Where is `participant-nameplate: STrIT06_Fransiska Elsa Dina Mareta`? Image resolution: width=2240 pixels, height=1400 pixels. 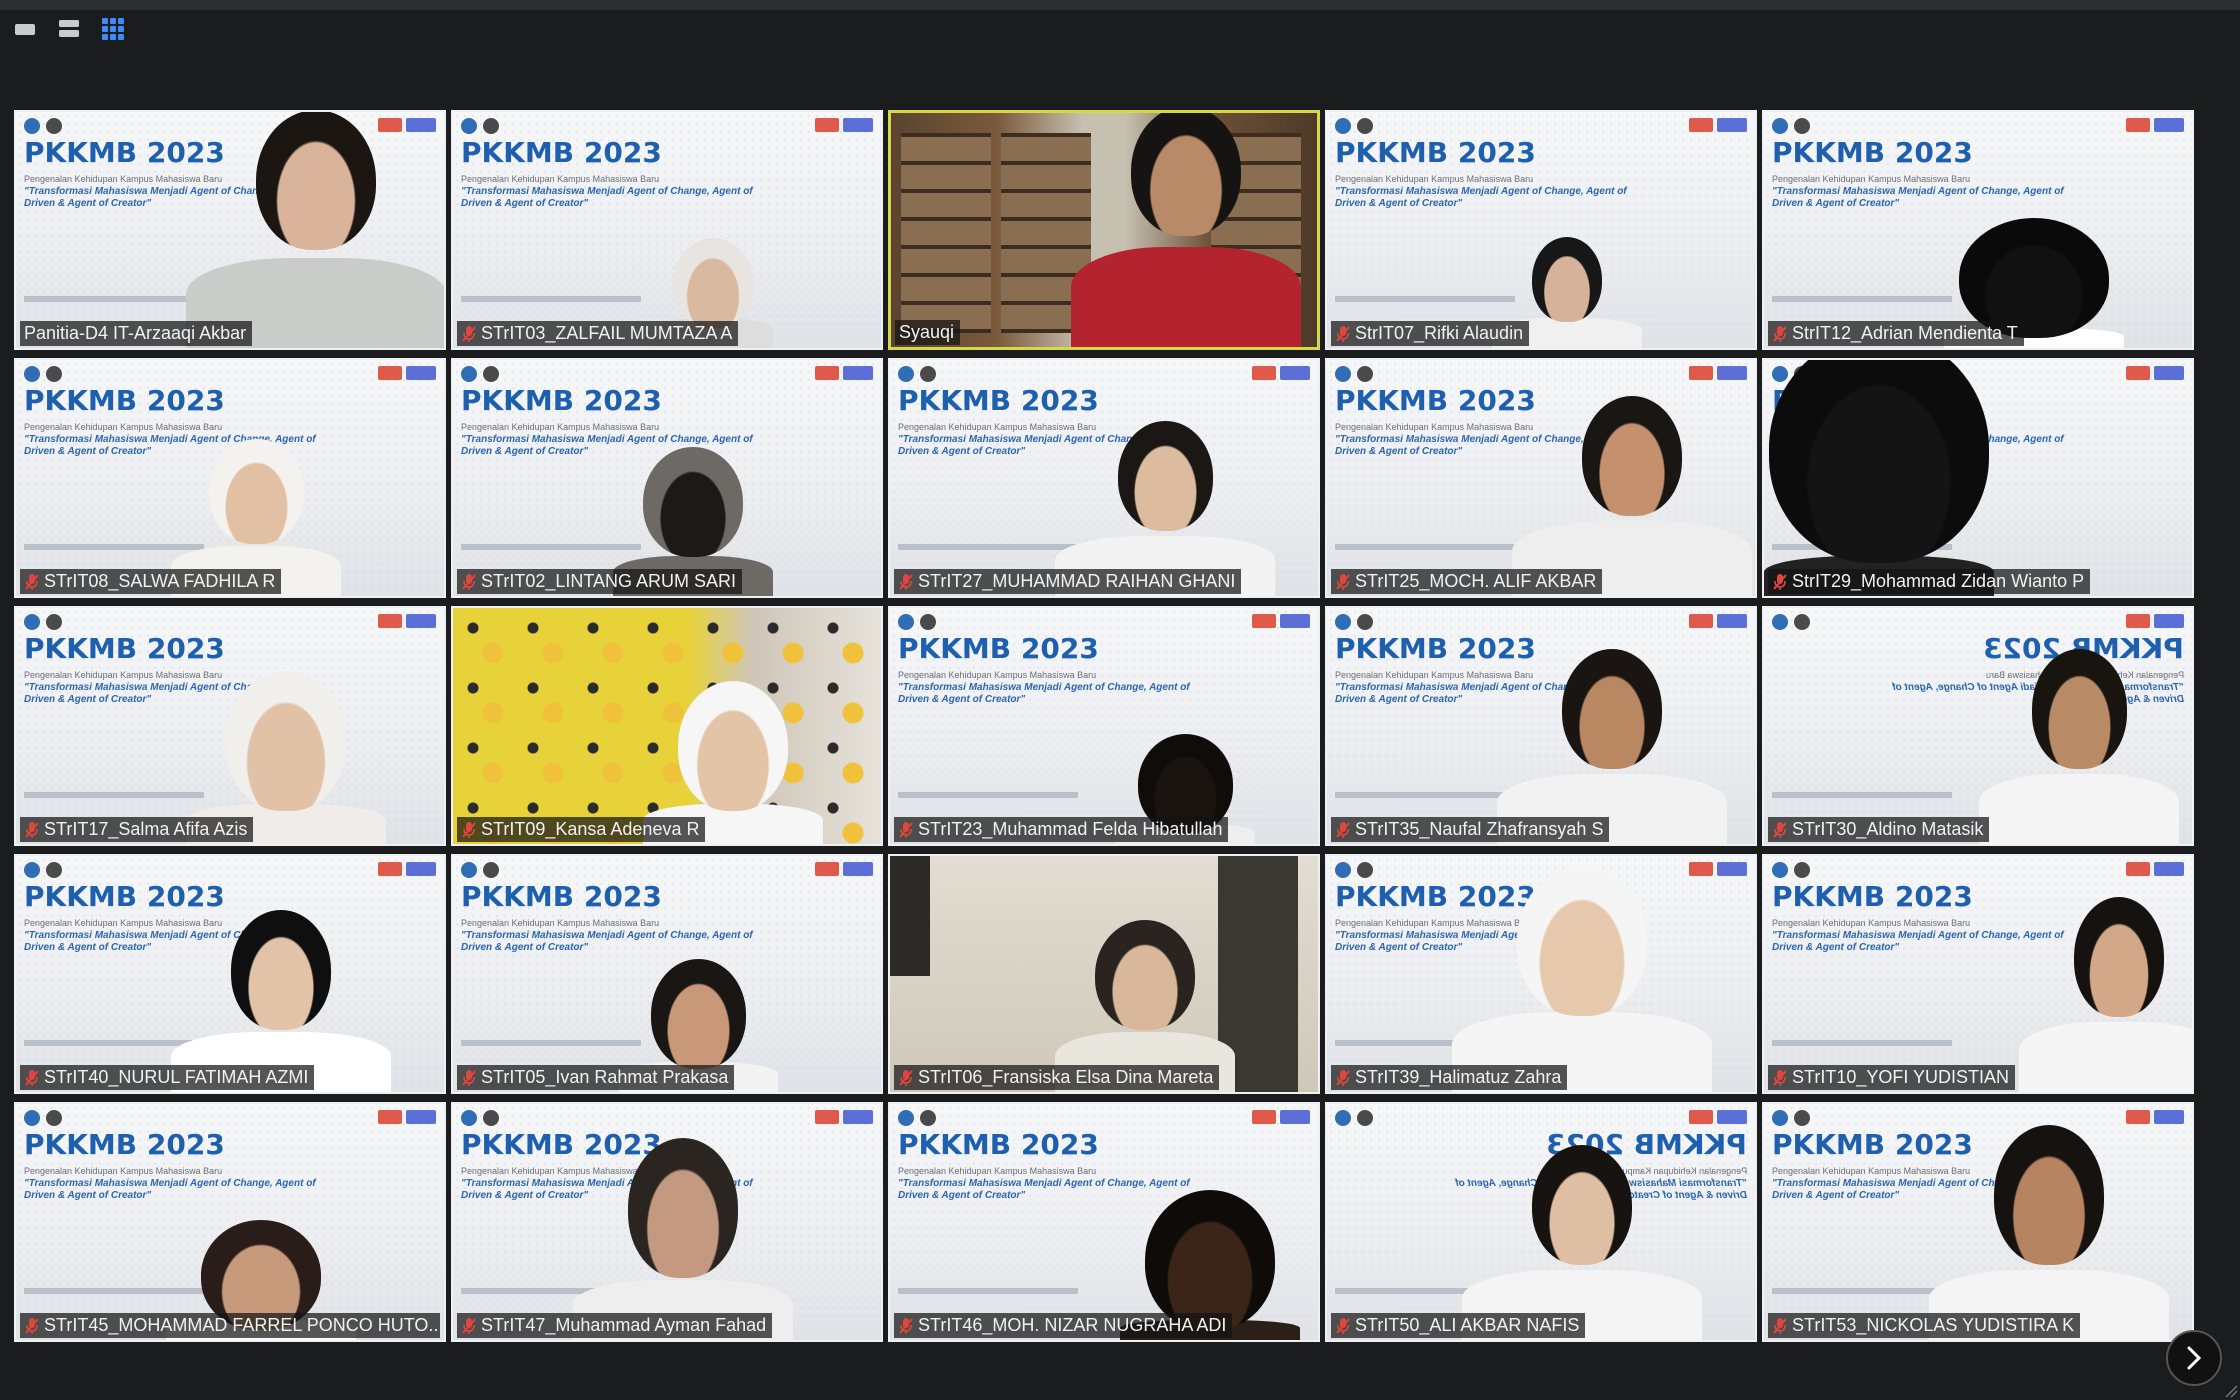 participant-nameplate: STrIT06_Fransiska Elsa Dina Mareta is located at coordinates (1057, 1077).